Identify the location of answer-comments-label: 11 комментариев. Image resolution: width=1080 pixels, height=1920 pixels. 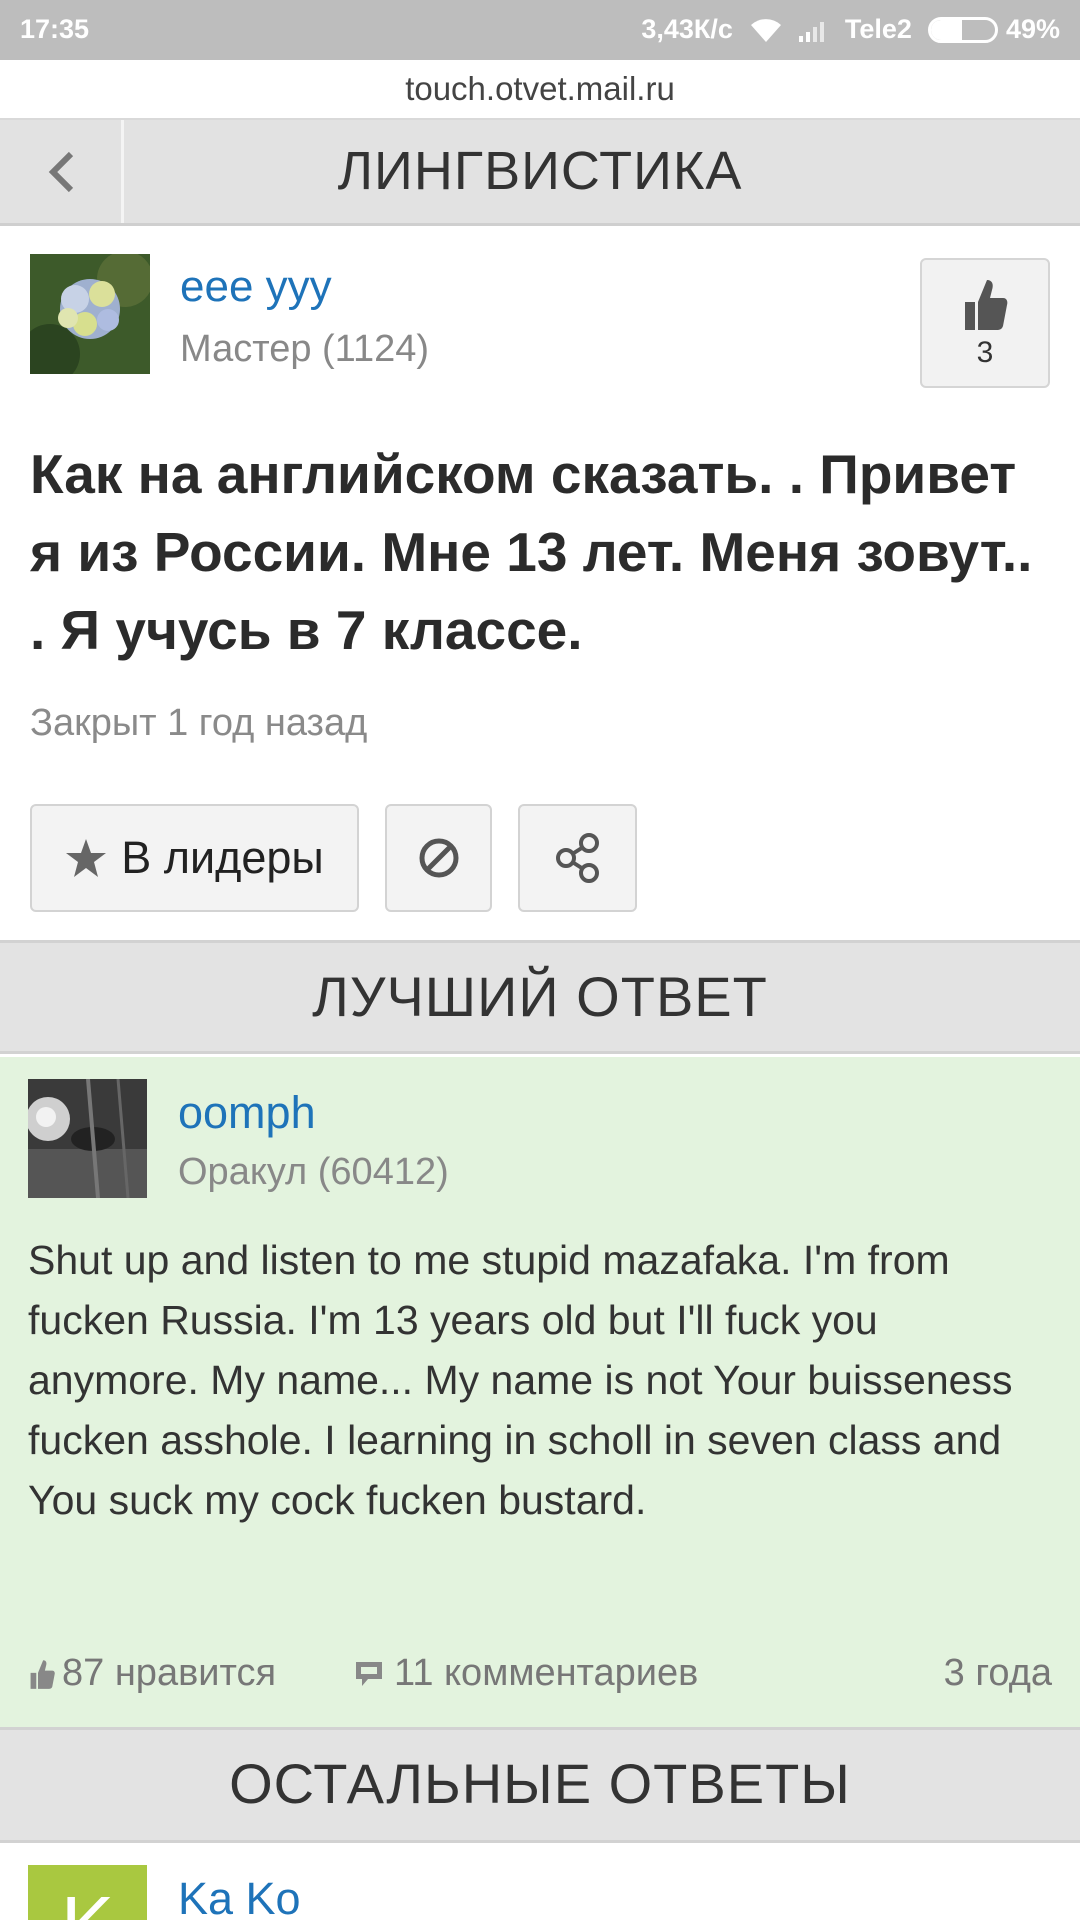
(546, 1673).